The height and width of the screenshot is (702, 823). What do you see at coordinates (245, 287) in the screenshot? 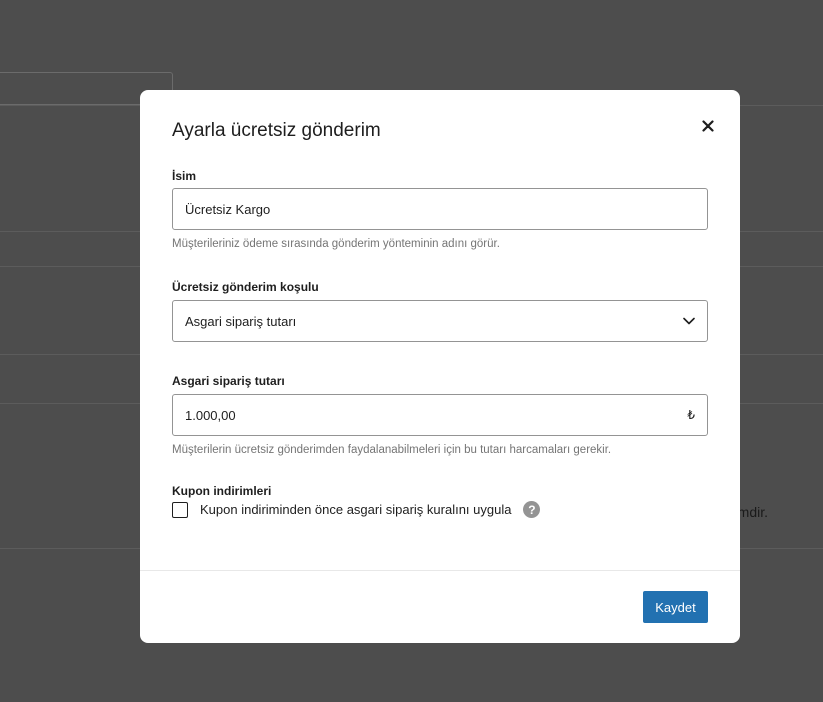
I see `condition-label: Ücretsiz gönderim koşulu` at bounding box center [245, 287].